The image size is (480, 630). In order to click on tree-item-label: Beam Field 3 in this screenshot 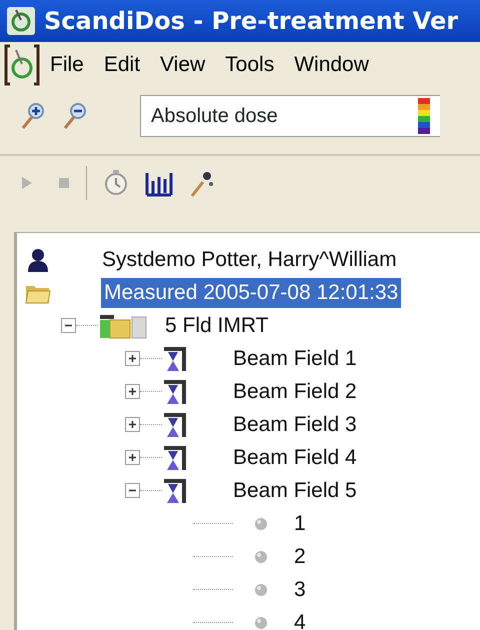, I will do `click(295, 425)`.